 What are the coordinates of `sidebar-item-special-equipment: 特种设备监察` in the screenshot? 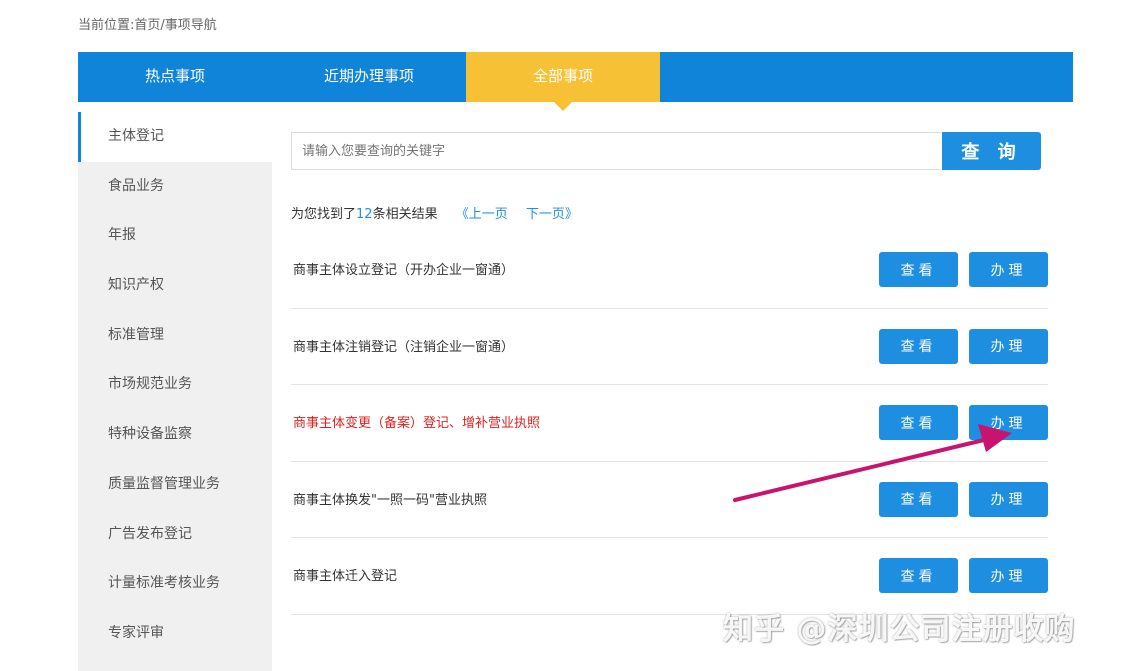 It's located at (175, 435).